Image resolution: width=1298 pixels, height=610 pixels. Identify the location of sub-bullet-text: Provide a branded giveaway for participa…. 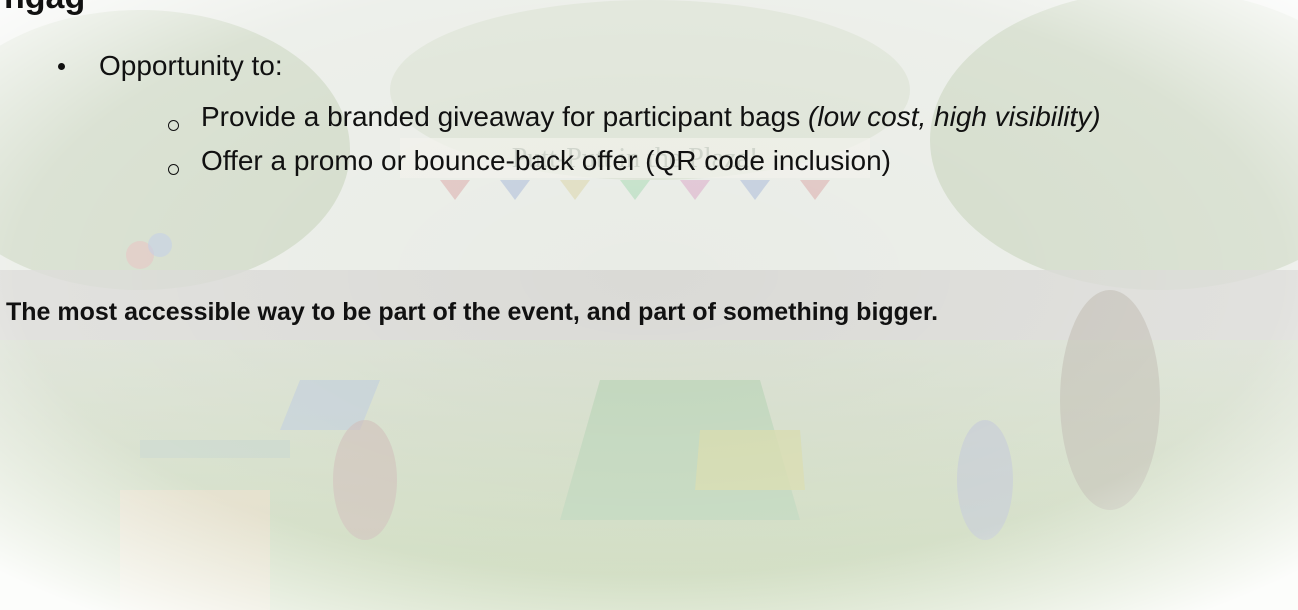
(505, 116).